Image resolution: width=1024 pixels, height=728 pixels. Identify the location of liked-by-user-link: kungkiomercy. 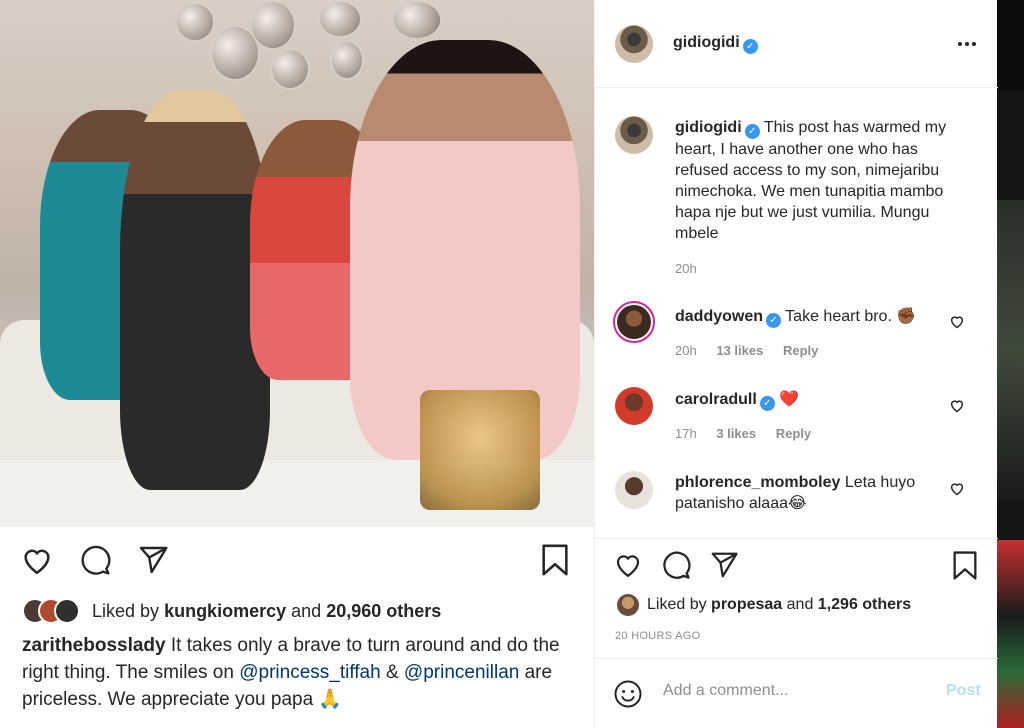
(225, 611).